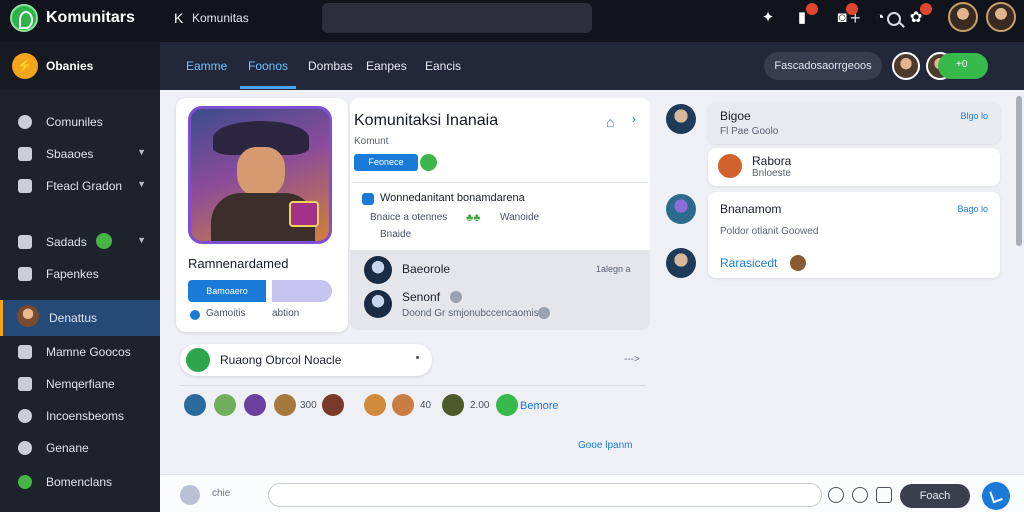  What do you see at coordinates (25, 186) in the screenshot?
I see `code-icon` at bounding box center [25, 186].